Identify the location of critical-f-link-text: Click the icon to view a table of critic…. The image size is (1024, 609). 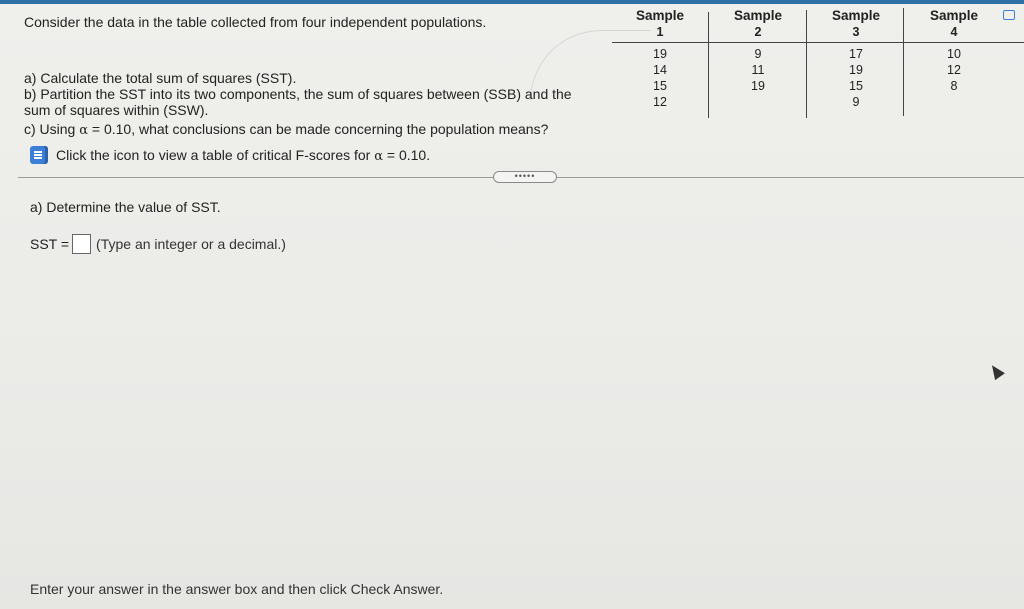
(243, 155).